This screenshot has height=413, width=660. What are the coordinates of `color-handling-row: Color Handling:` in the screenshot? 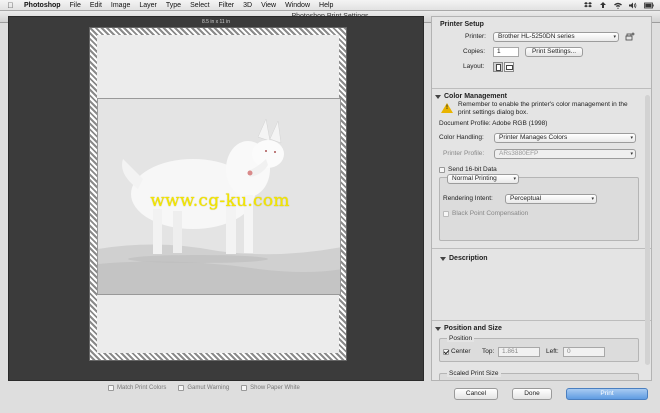 It's located at (461, 137).